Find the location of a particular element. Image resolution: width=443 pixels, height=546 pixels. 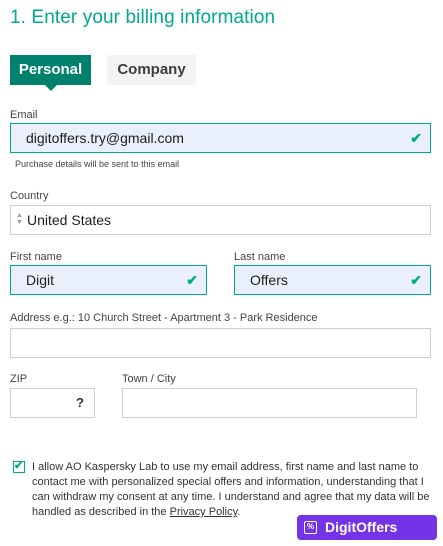

city-label: Town / City is located at coordinates (149, 379).